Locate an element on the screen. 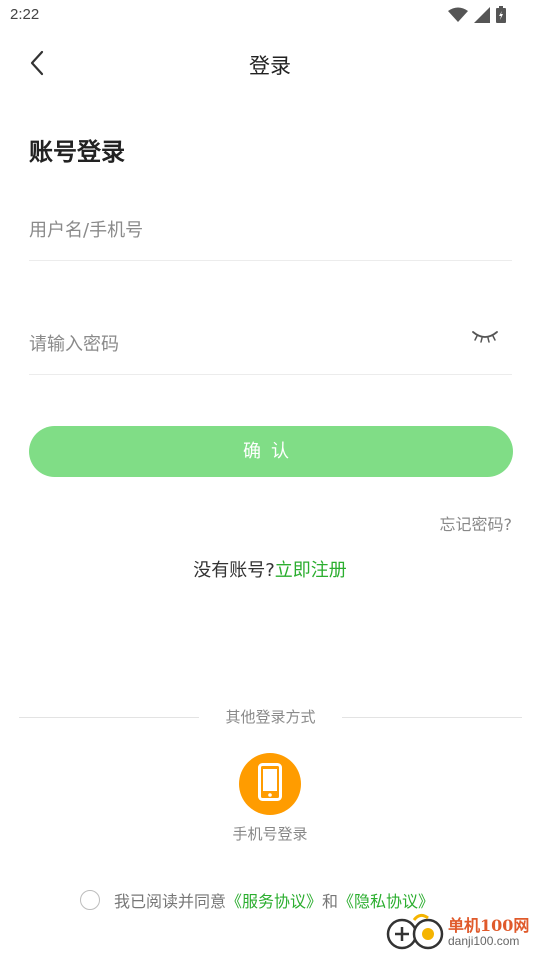  divider-line-right is located at coordinates (432, 717).